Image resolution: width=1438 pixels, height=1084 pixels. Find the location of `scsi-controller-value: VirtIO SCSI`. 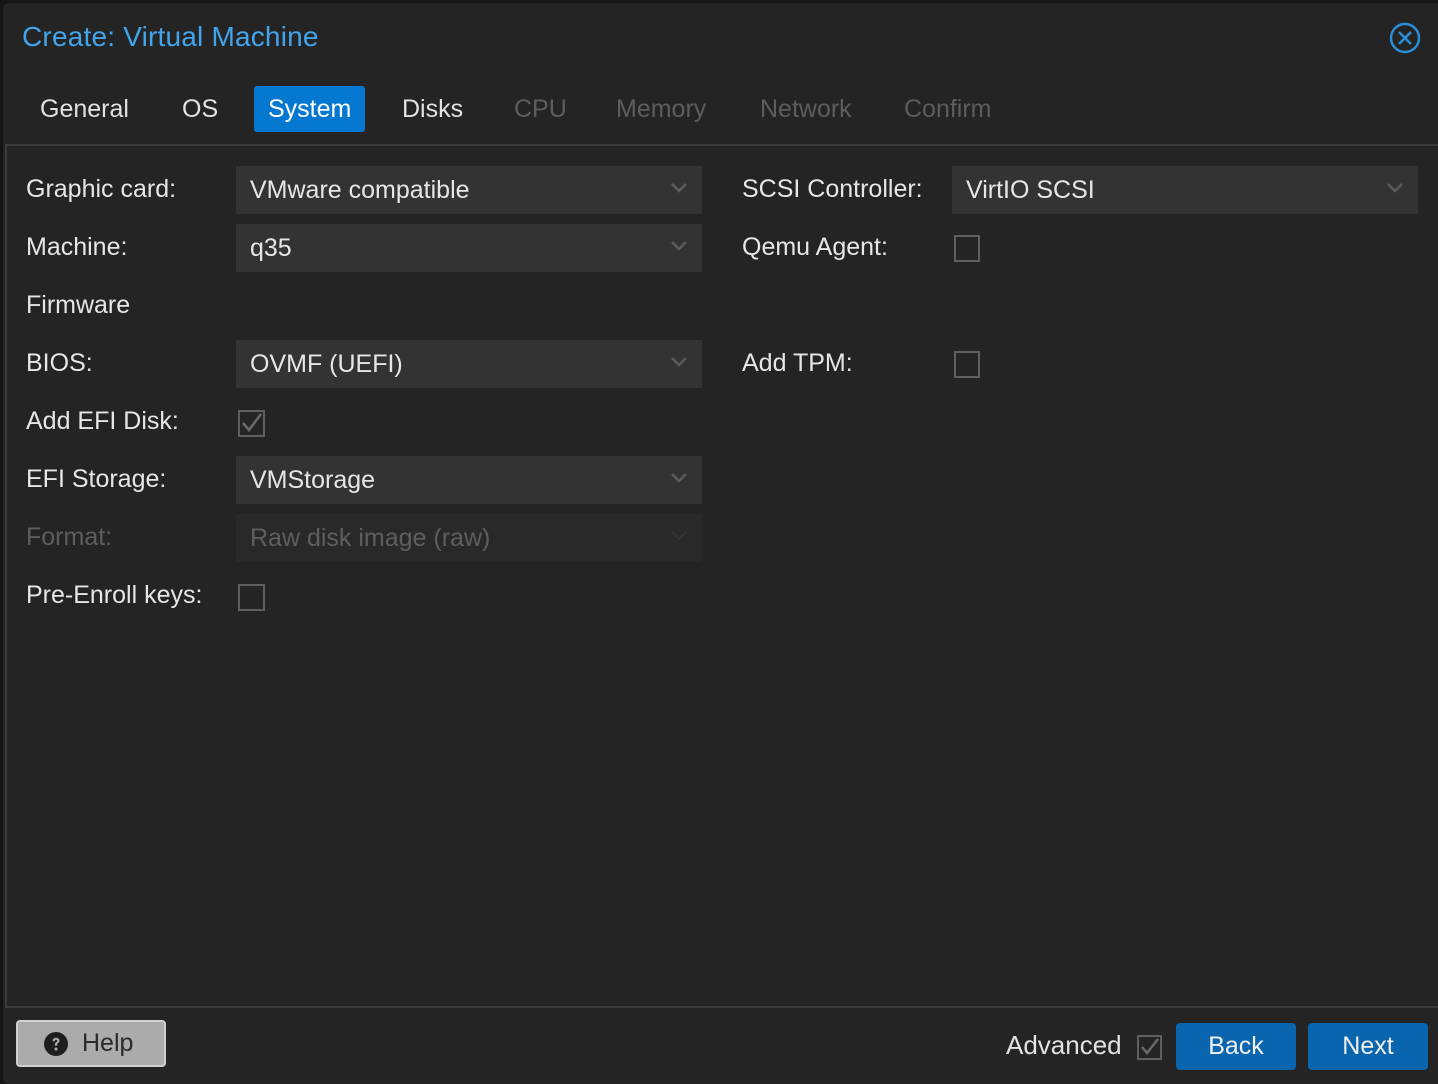

scsi-controller-value: VirtIO SCSI is located at coordinates (1030, 190).